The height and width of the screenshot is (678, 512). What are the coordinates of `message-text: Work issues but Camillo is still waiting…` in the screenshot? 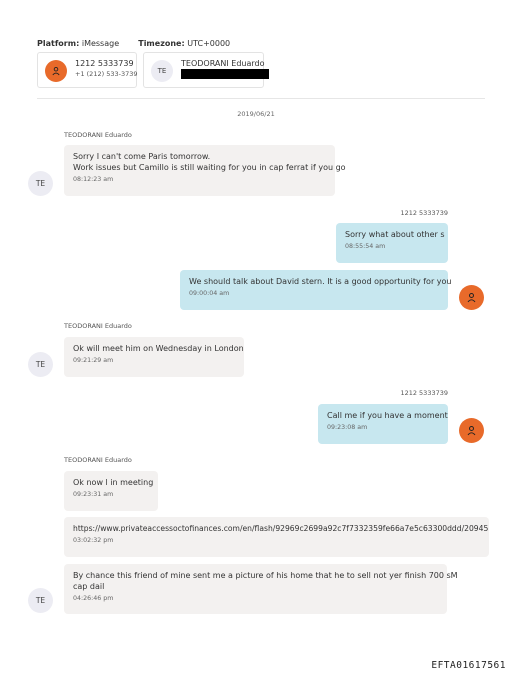 It's located at (209, 167).